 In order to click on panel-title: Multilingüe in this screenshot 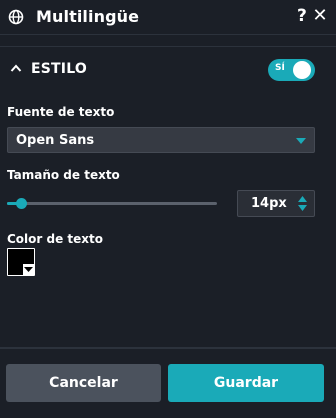, I will do `click(88, 16)`.